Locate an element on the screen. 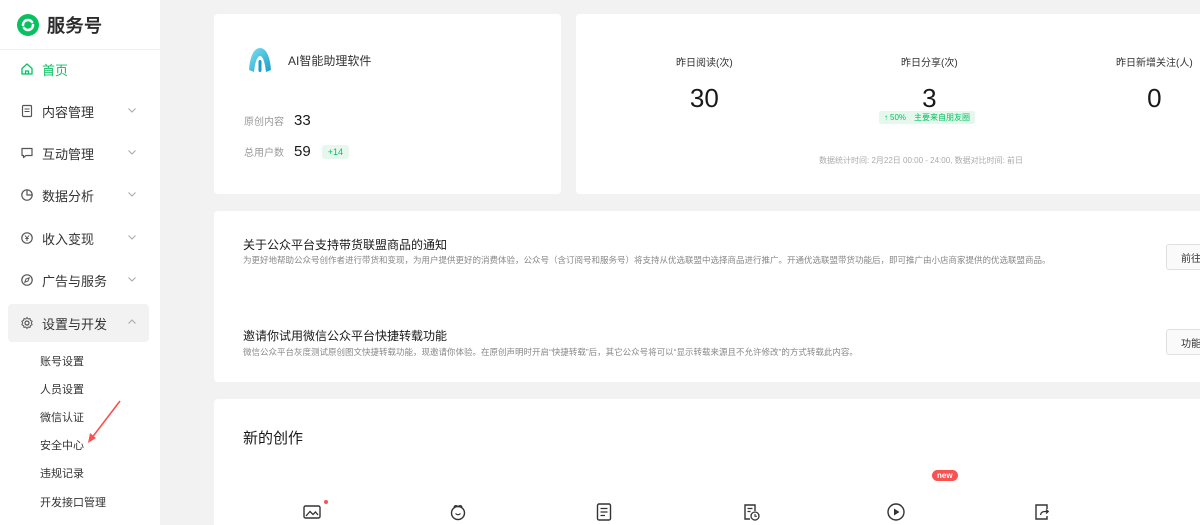 This screenshot has height=525, width=1200. sidebar-subitem-security-center: 安全中心 is located at coordinates (62, 445).